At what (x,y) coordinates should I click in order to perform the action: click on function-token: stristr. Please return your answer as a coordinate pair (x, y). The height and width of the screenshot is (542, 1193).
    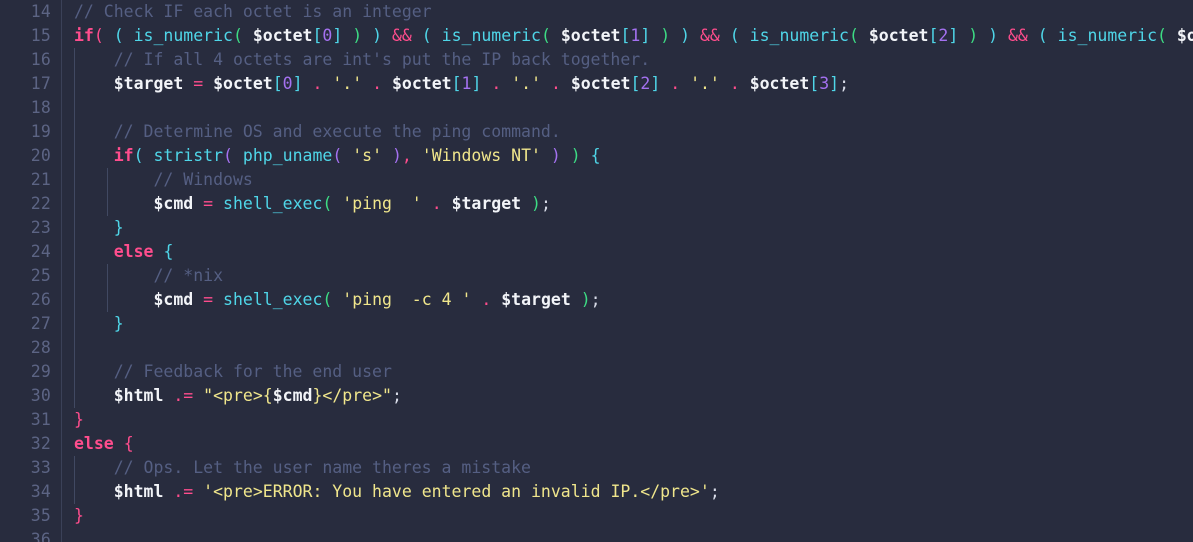
    Looking at the image, I should click on (188, 155).